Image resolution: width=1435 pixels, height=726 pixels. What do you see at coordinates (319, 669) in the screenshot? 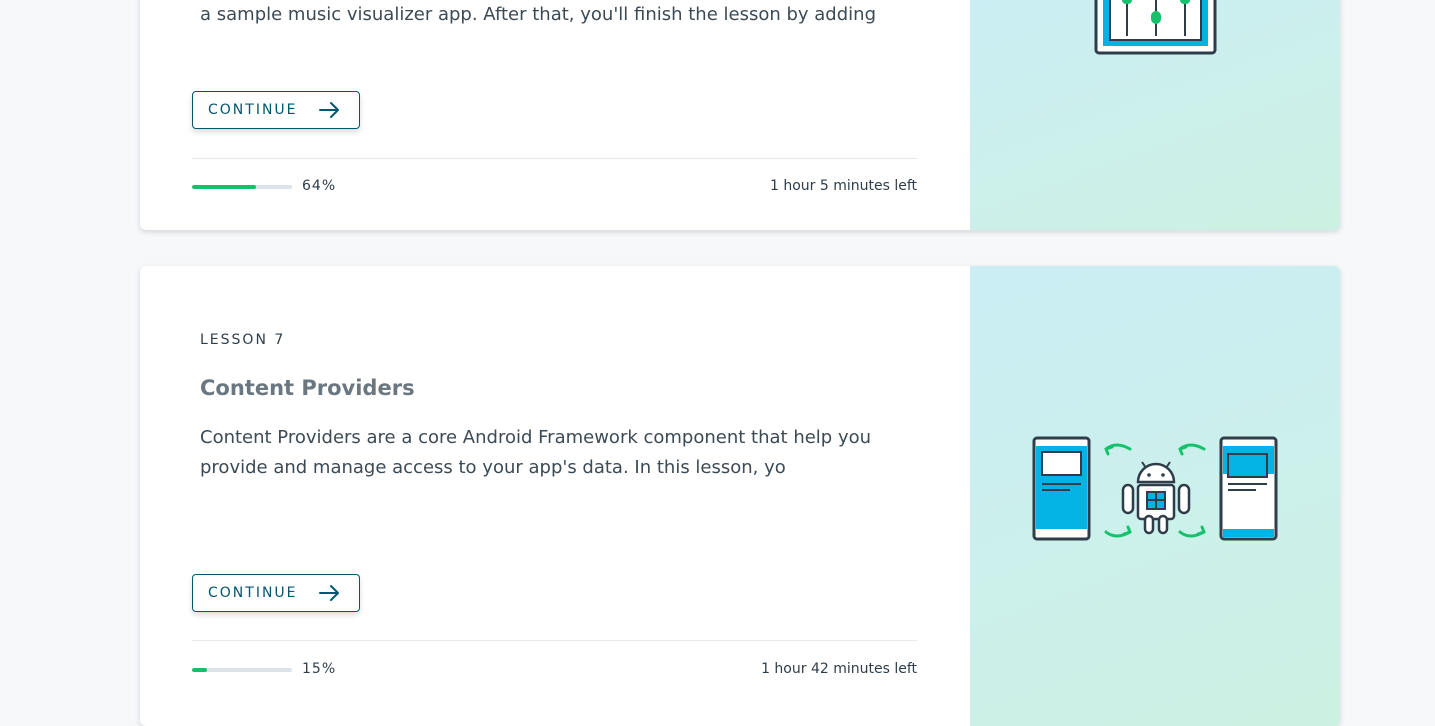
I see `progress-percent: 15%` at bounding box center [319, 669].